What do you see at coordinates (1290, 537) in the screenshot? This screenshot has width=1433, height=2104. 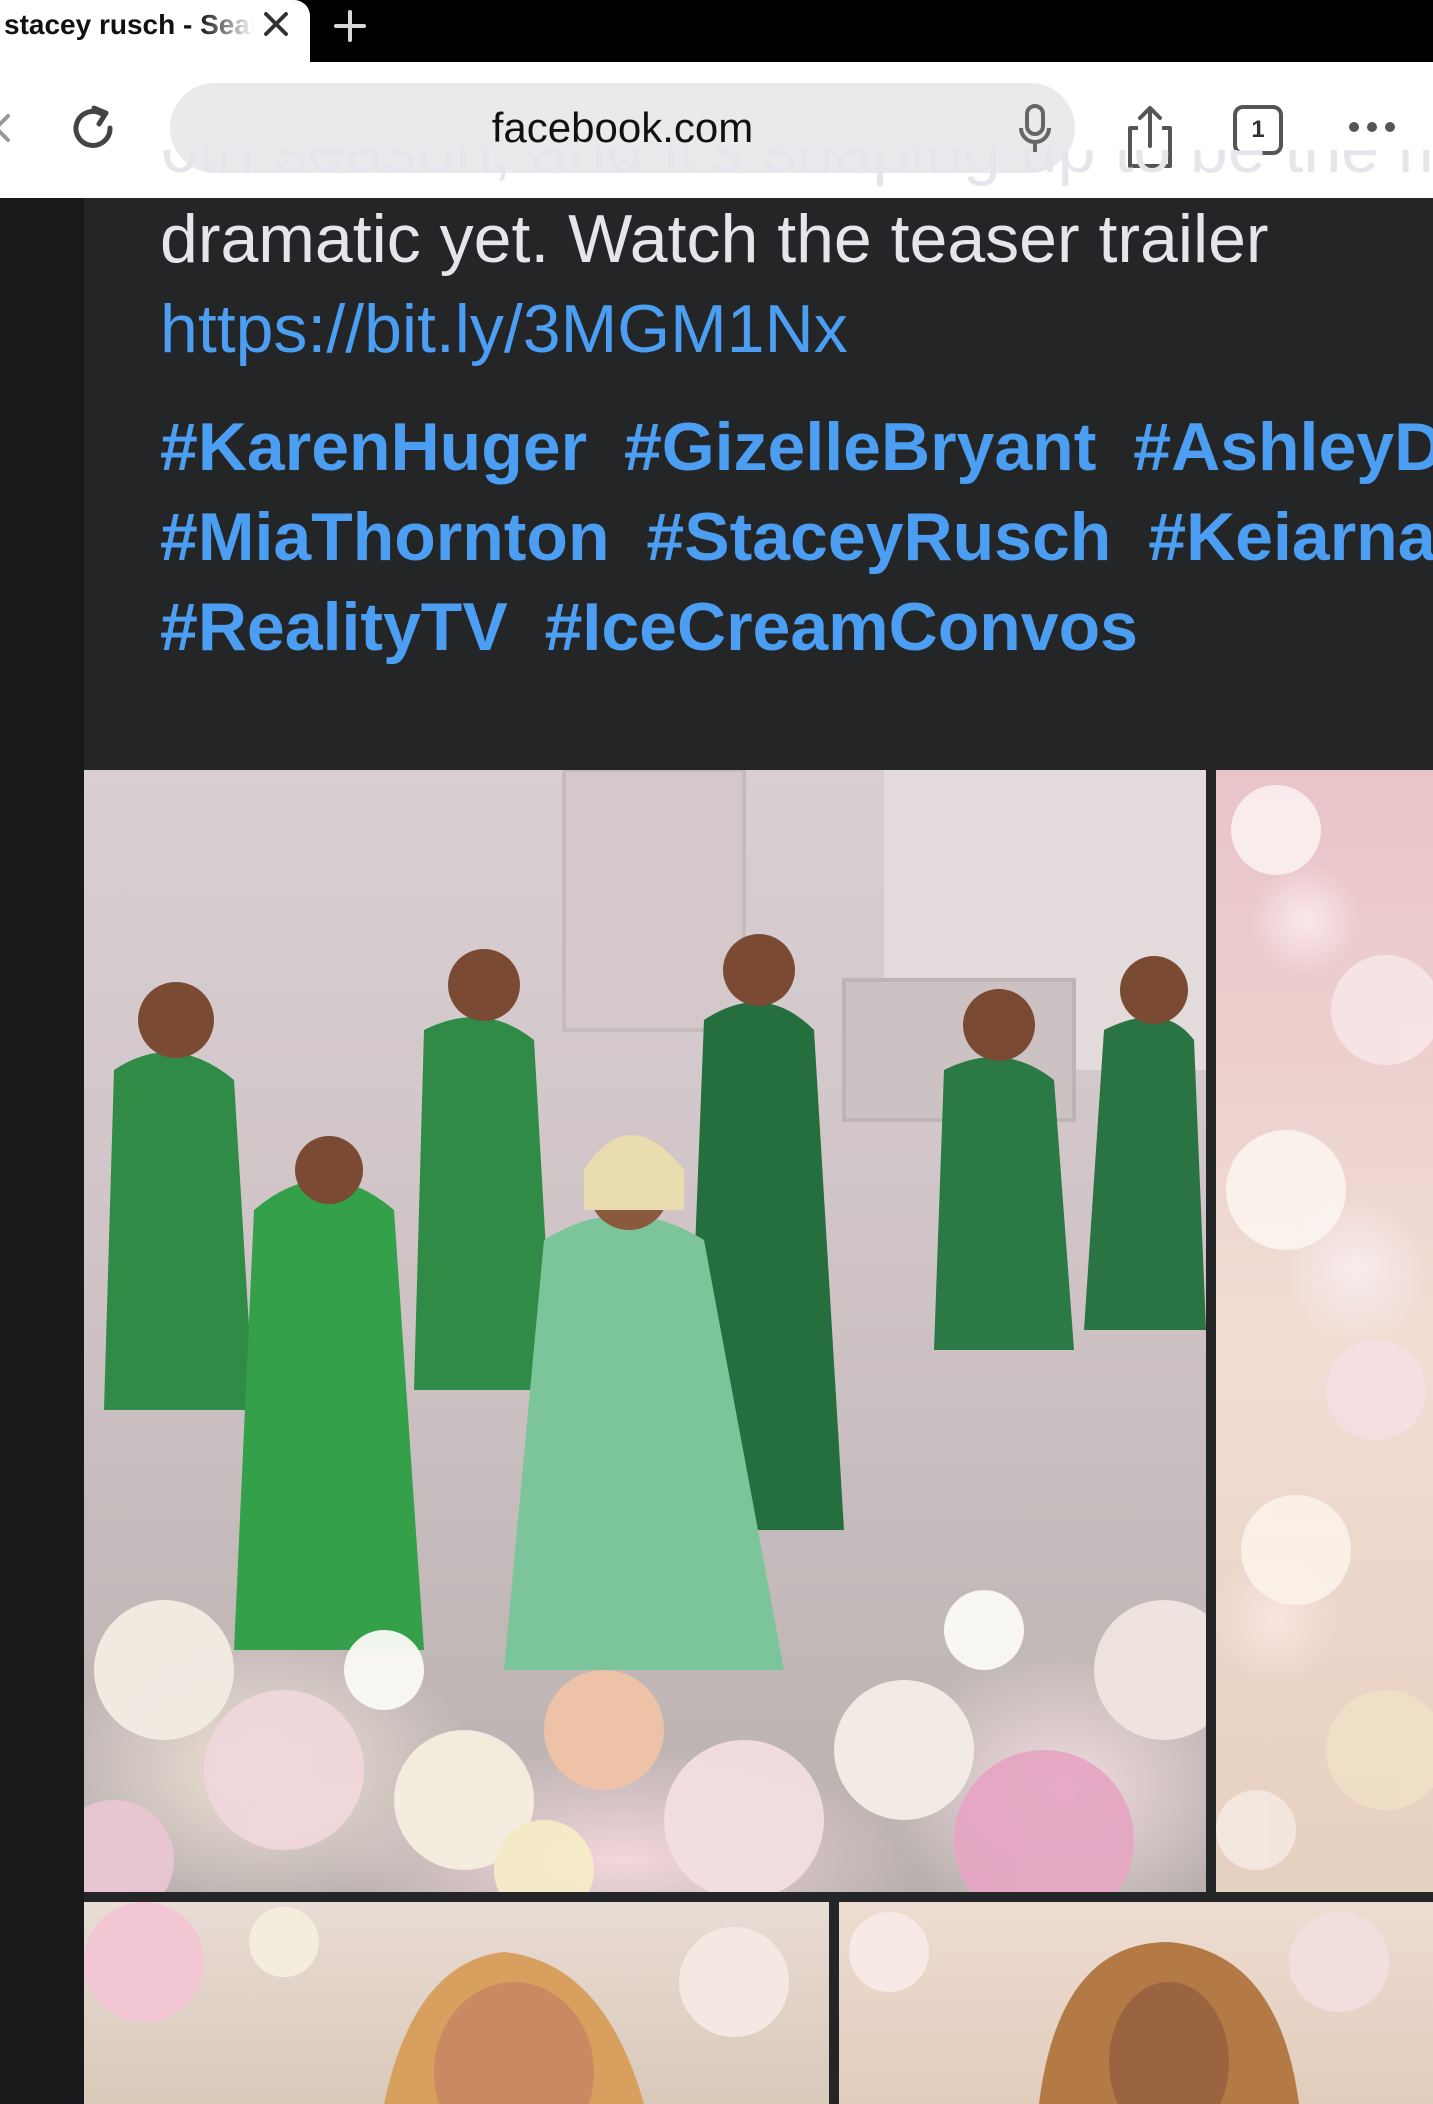 I see `hashtag: #Keiarna` at bounding box center [1290, 537].